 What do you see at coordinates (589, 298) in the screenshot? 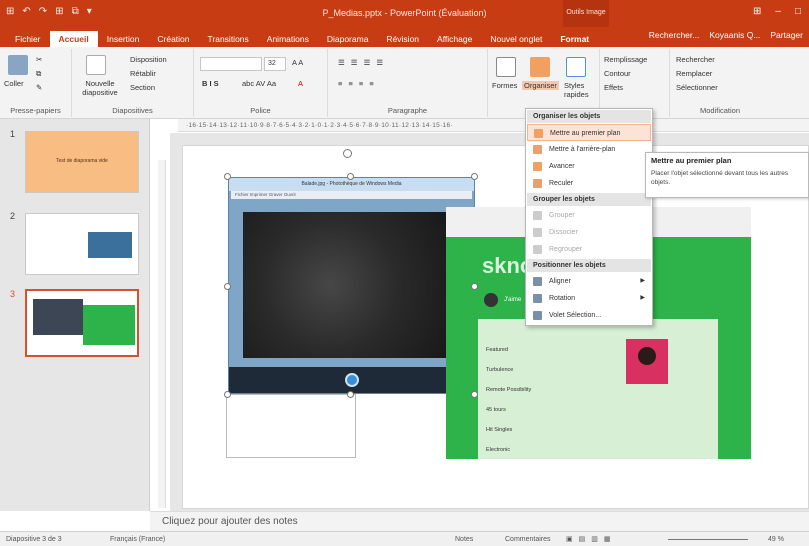
I see `menu-item-rotate: Rotation ▶` at bounding box center [589, 298].